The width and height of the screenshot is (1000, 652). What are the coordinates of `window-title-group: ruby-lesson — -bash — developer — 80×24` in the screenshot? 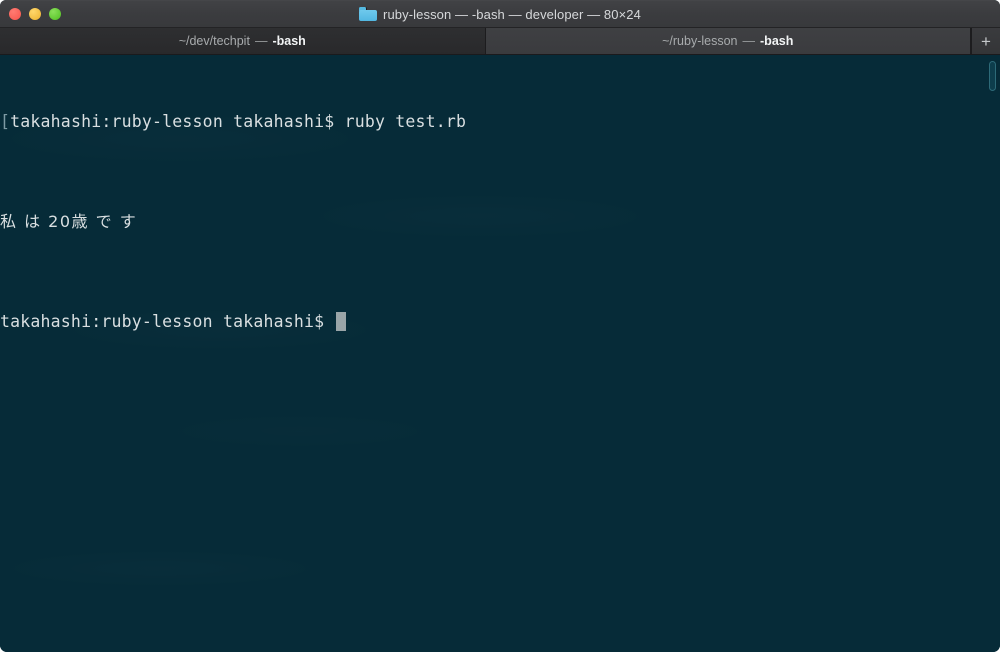 It's located at (500, 14).